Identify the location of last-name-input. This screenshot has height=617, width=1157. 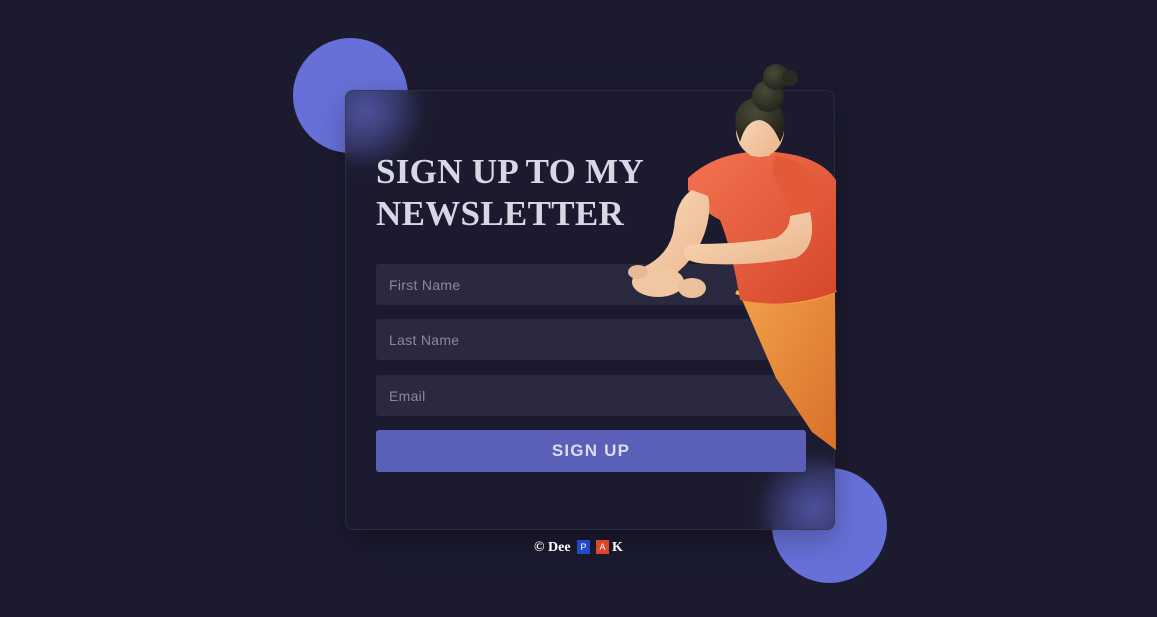
(591, 339).